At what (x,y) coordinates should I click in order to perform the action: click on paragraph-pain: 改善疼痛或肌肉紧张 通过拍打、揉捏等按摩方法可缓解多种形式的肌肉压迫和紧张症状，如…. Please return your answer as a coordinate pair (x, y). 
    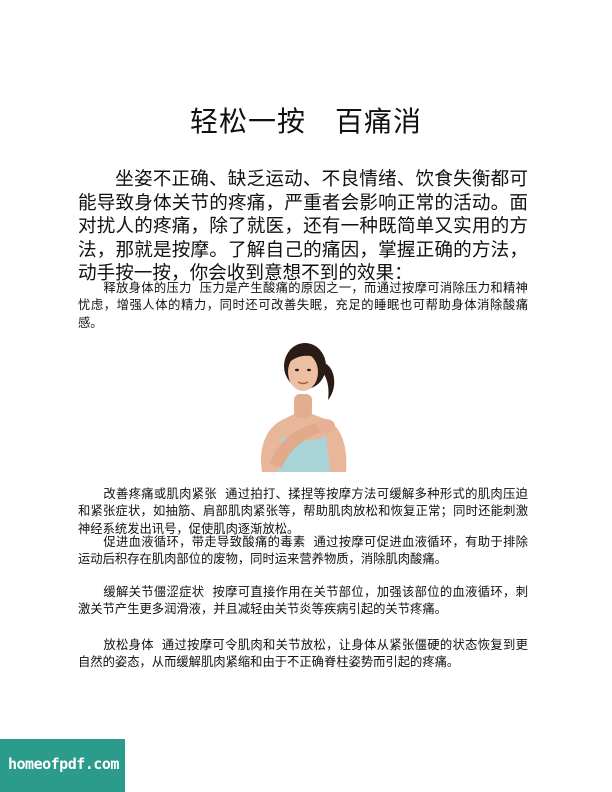
    Looking at the image, I should click on (303, 512).